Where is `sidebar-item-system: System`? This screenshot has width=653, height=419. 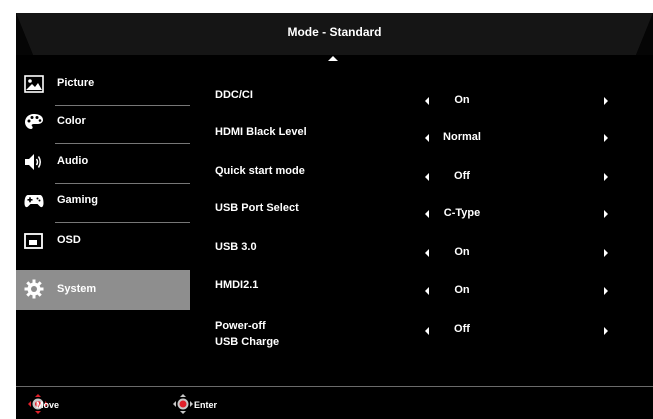
sidebar-item-system: System is located at coordinates (103, 290).